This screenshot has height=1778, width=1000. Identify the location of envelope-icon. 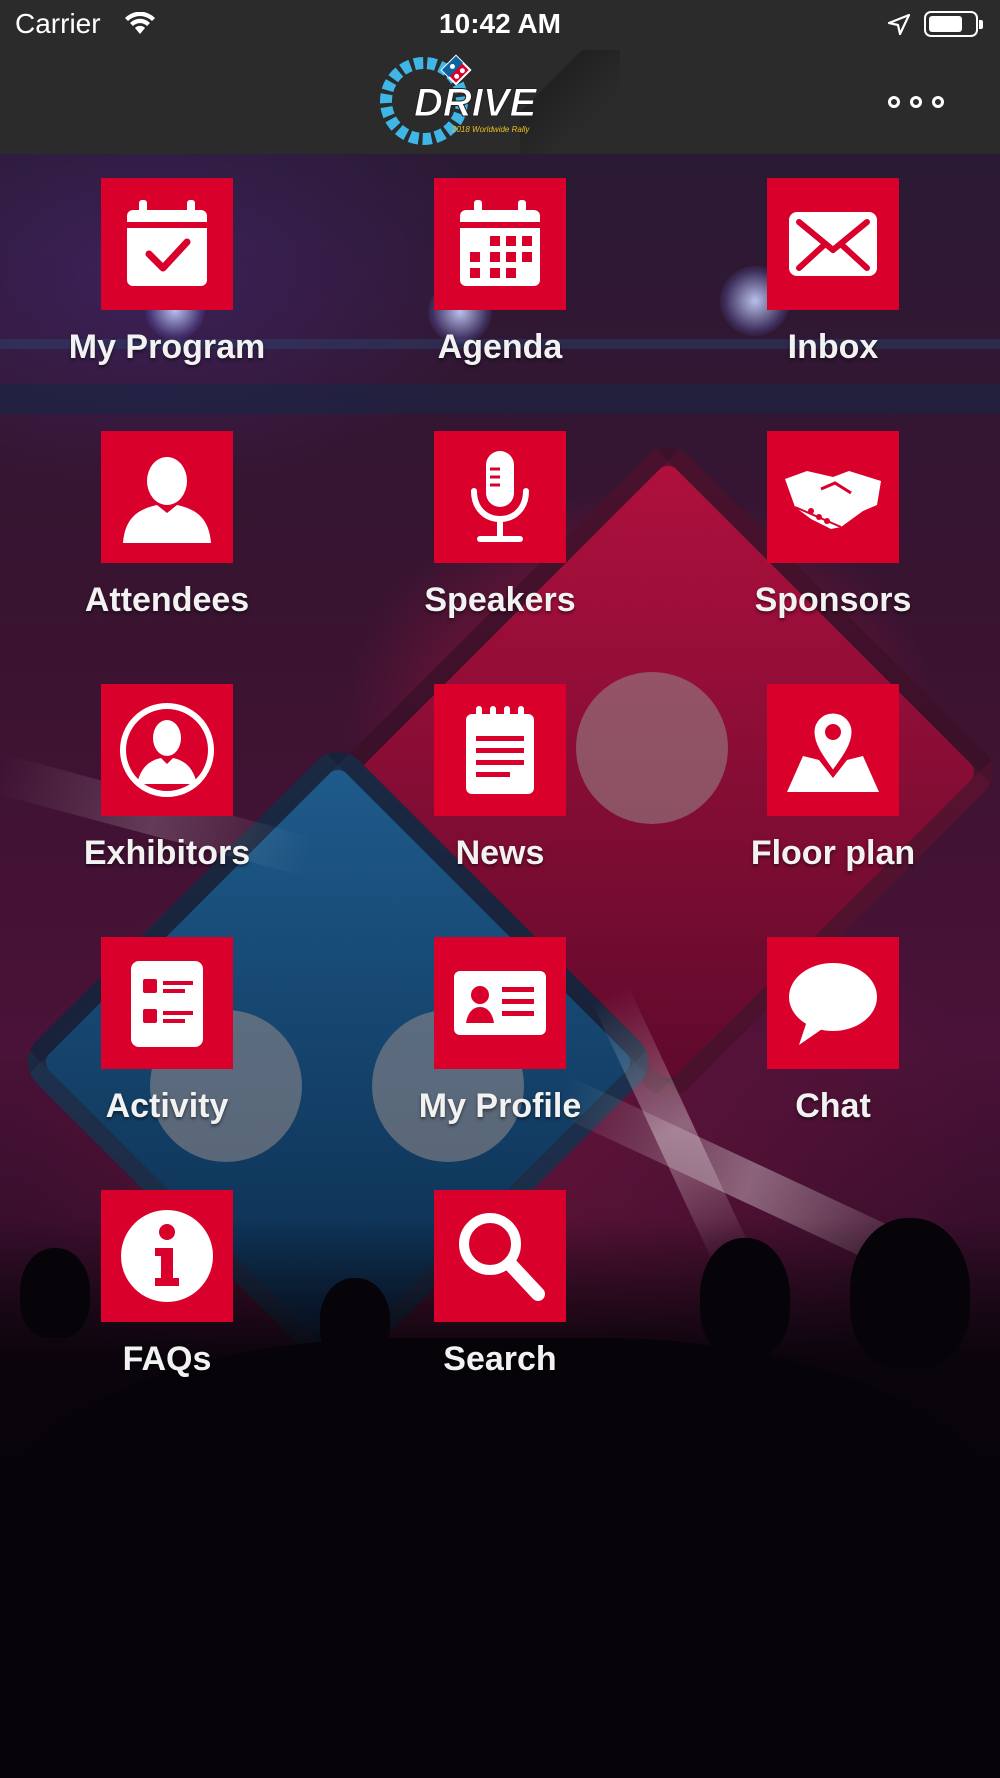
(833, 244).